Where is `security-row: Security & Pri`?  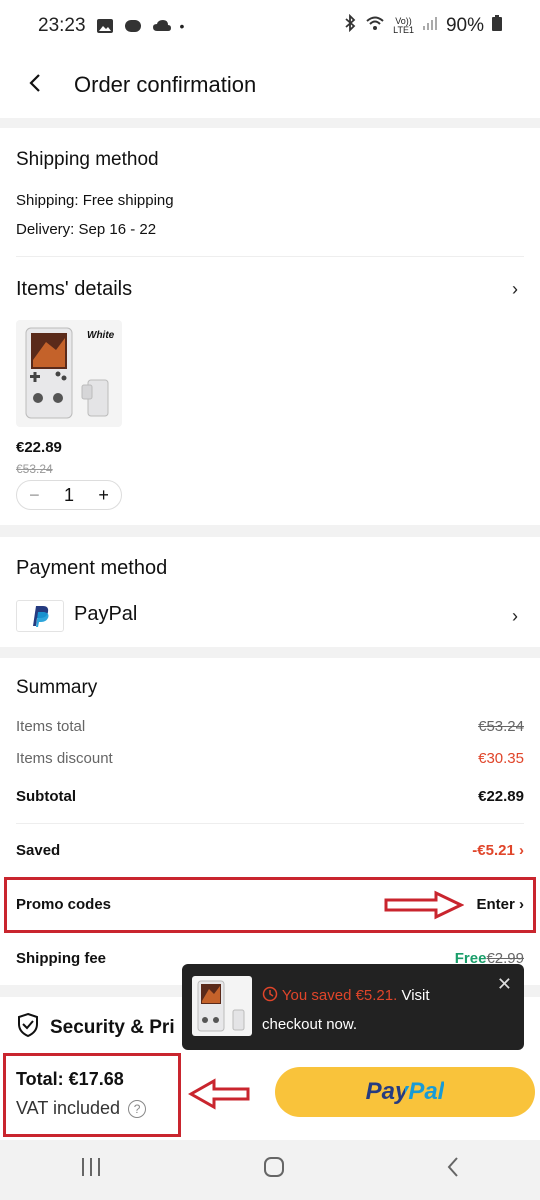
security-row: Security & Pri is located at coordinates (95, 1027).